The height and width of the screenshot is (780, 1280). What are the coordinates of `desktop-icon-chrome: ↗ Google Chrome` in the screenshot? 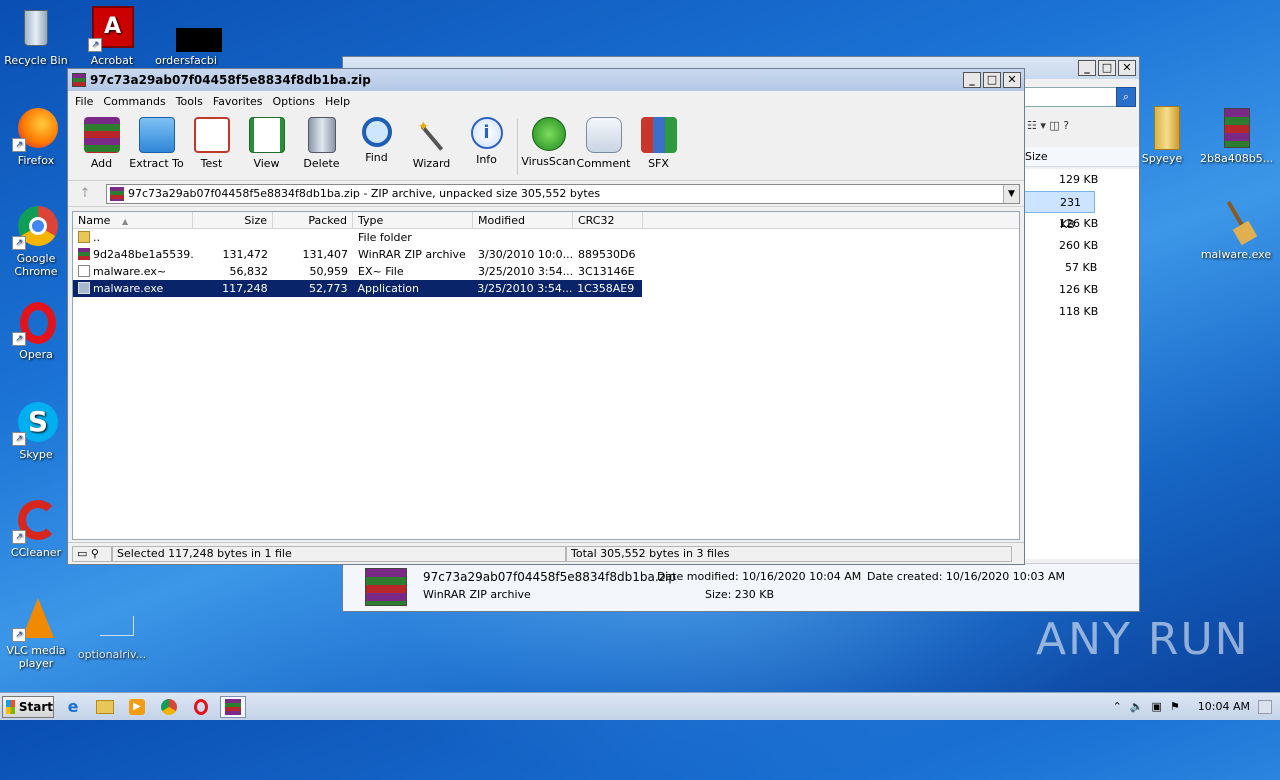 It's located at (36, 241).